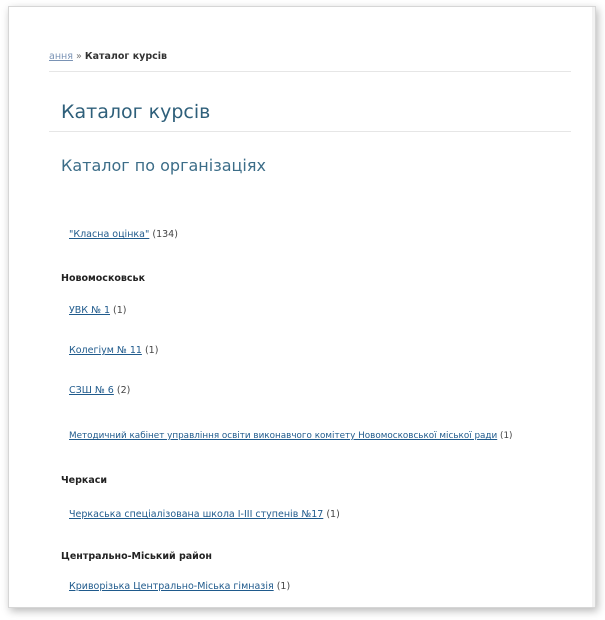 The width and height of the screenshot is (605, 620). I want to click on group-heading: Черкаси, so click(84, 480).